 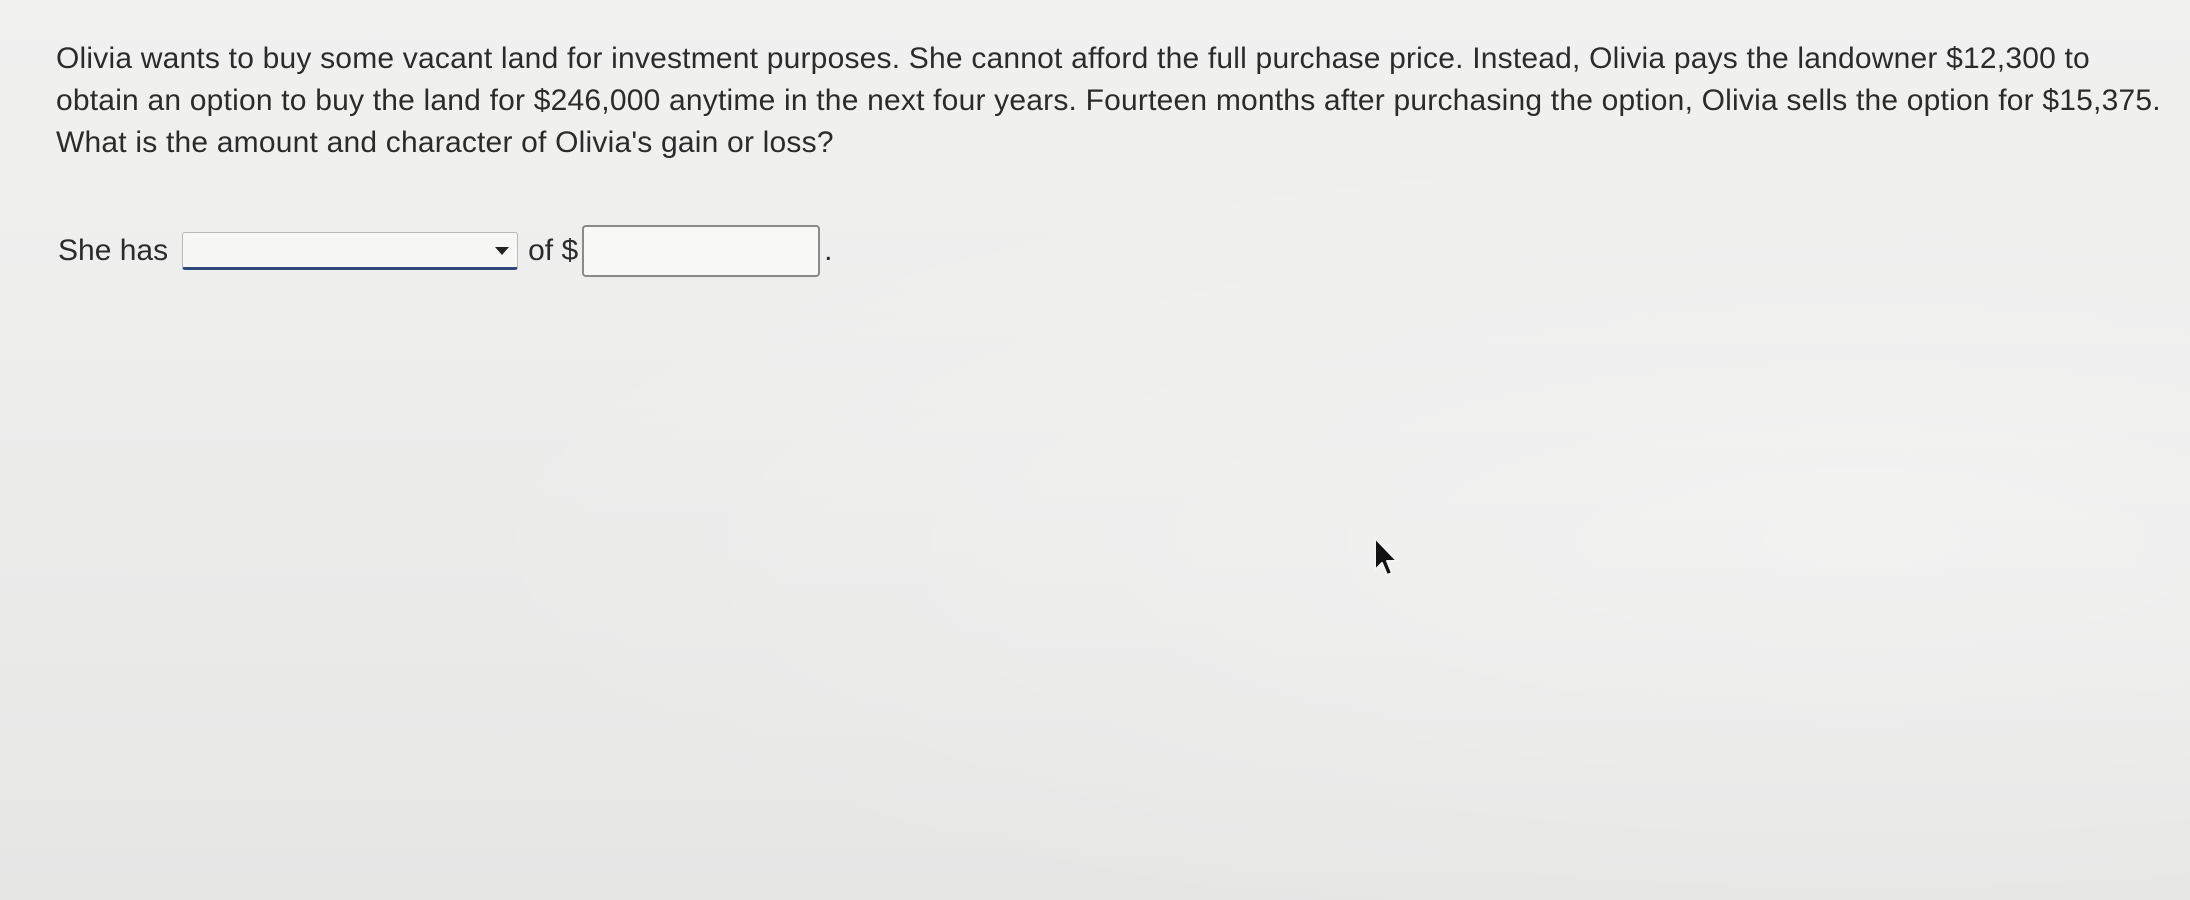 I want to click on chevron-down-icon, so click(x=502, y=251).